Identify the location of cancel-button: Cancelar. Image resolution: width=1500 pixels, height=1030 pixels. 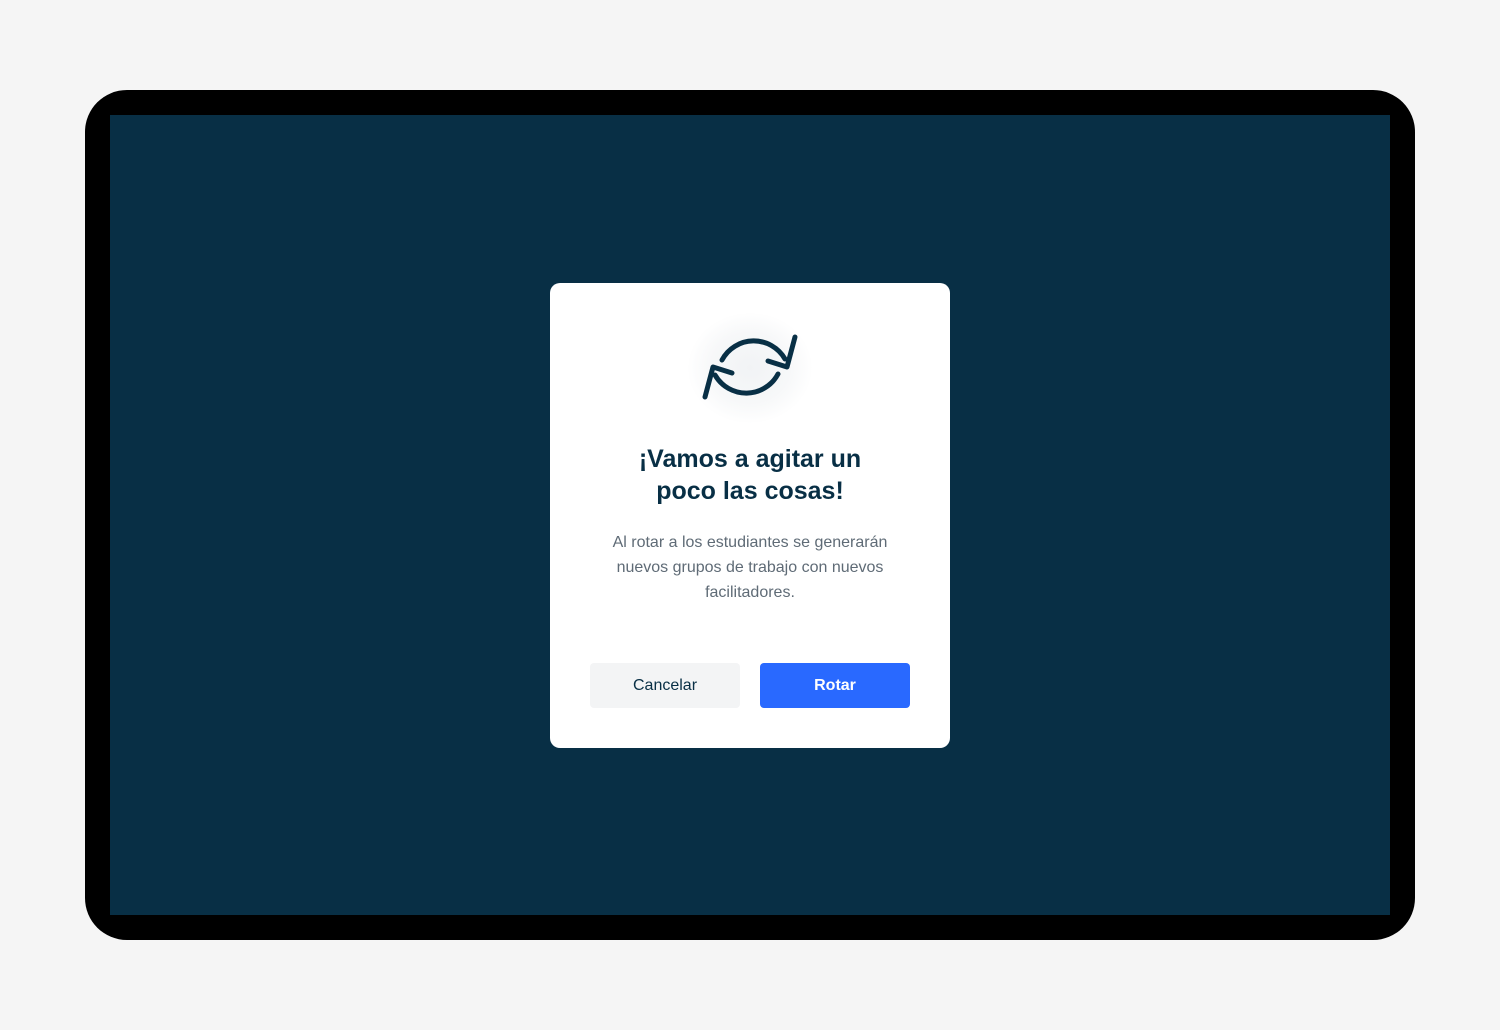
(665, 685).